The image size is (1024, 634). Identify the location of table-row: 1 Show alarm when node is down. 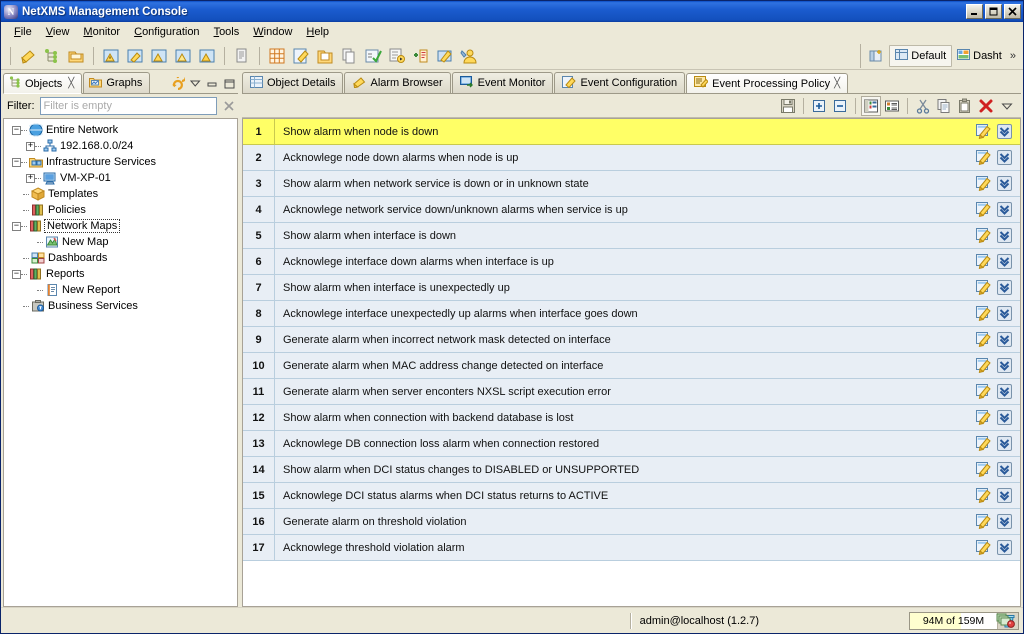
(631, 132).